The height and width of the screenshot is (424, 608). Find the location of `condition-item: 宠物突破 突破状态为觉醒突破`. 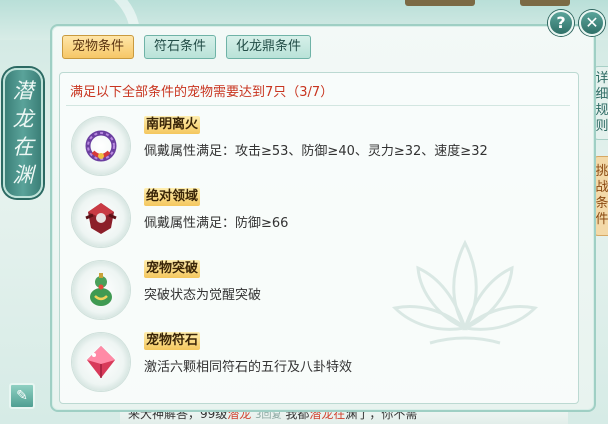

condition-item: 宠物突破 突破状态为觉醒突破 is located at coordinates (312, 289).